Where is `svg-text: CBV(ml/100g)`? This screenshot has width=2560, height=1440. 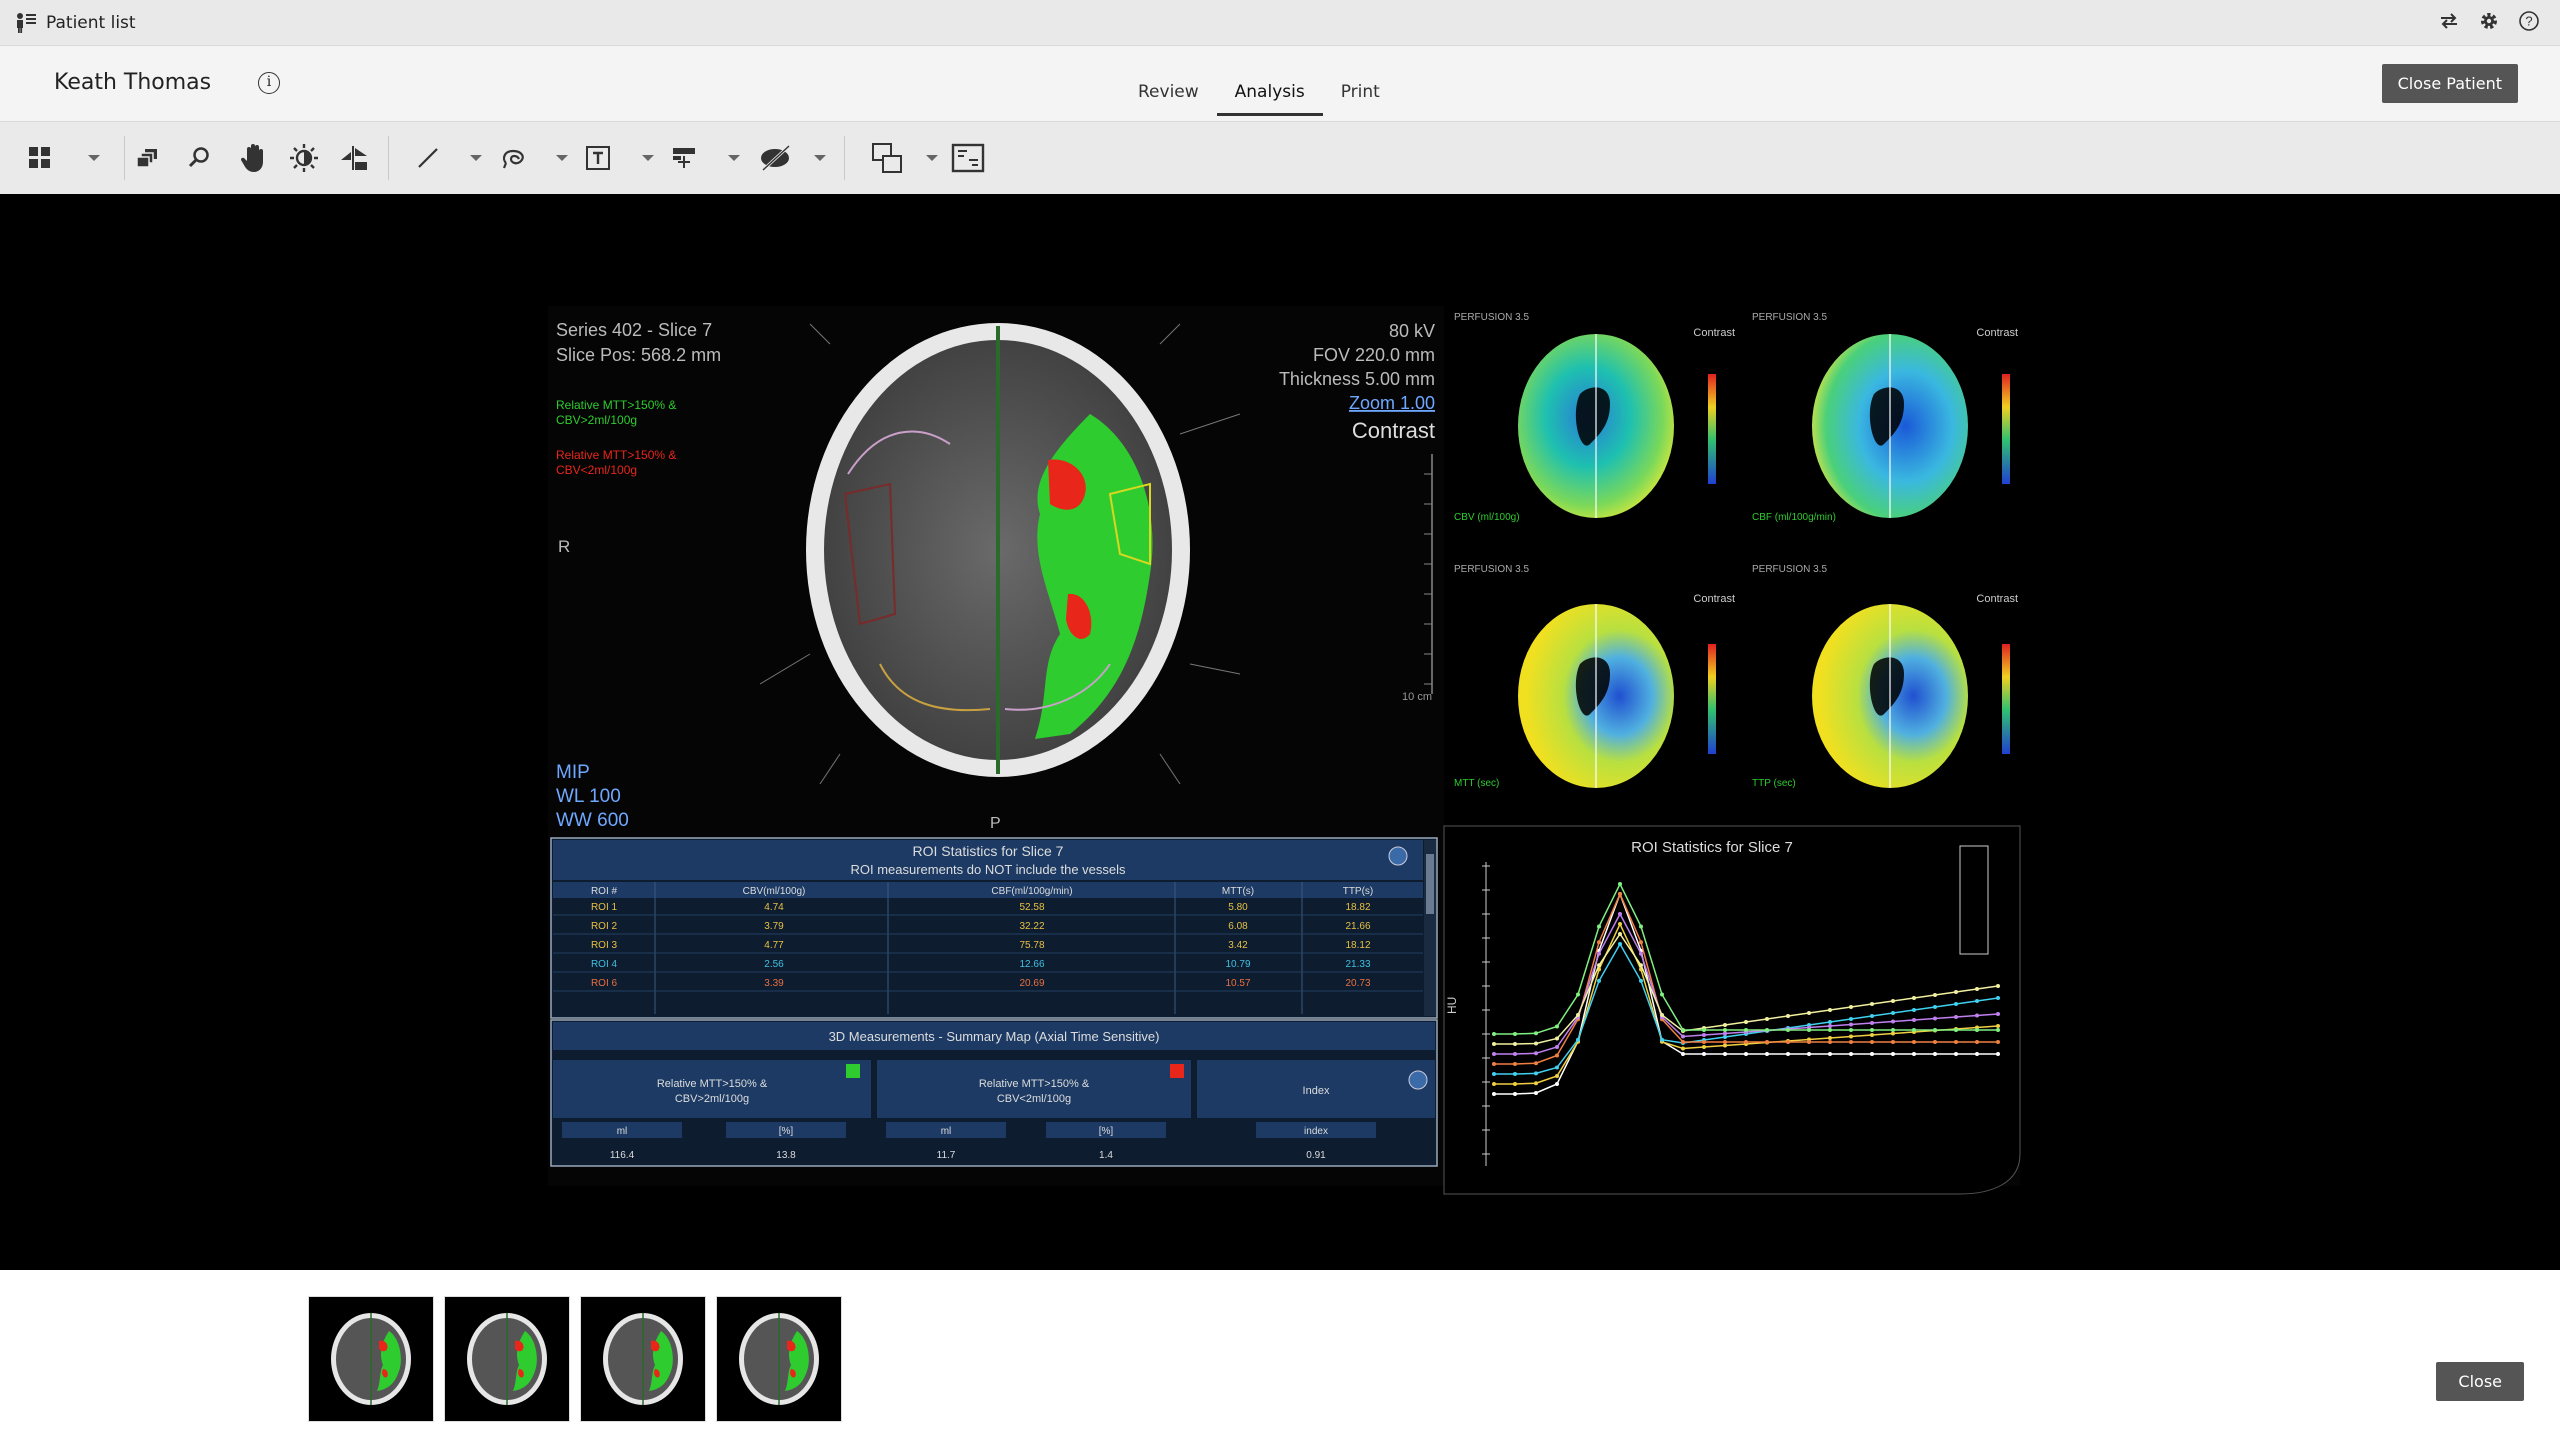 svg-text: CBV(ml/100g) is located at coordinates (774, 891).